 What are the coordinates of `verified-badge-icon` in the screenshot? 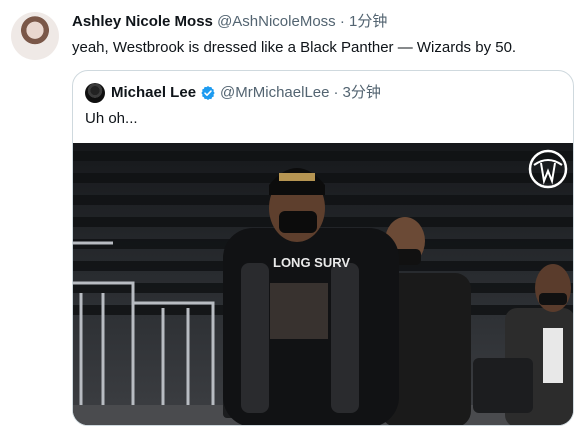 It's located at (208, 93).